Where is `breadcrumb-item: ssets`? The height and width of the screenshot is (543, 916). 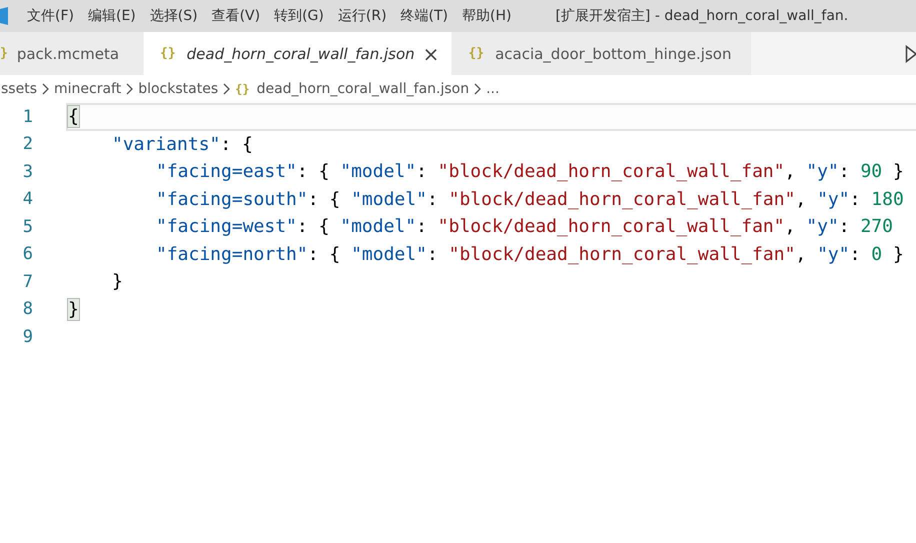
breadcrumb-item: ssets is located at coordinates (19, 89).